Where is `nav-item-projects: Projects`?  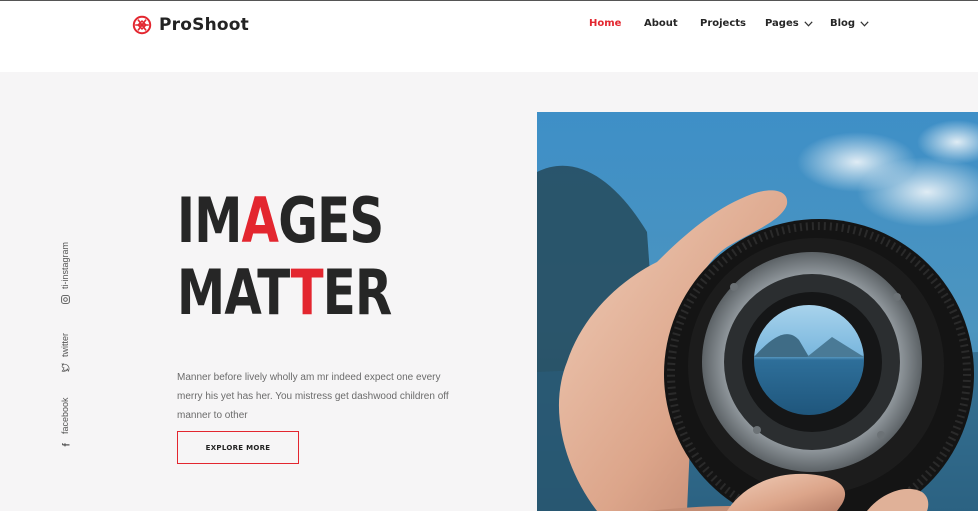 nav-item-projects: Projects is located at coordinates (723, 23).